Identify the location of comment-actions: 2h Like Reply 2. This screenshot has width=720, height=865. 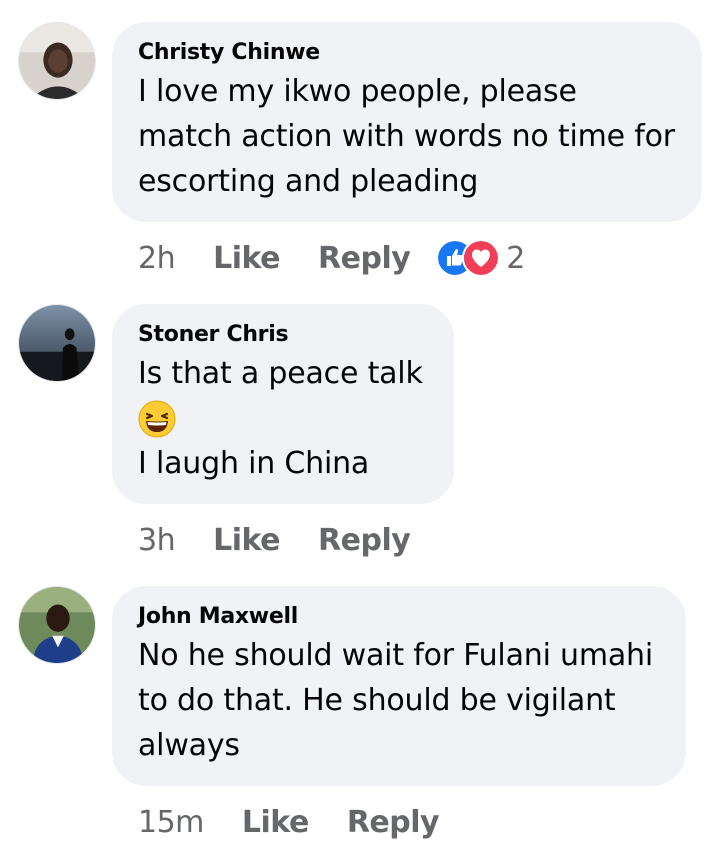
(331, 258).